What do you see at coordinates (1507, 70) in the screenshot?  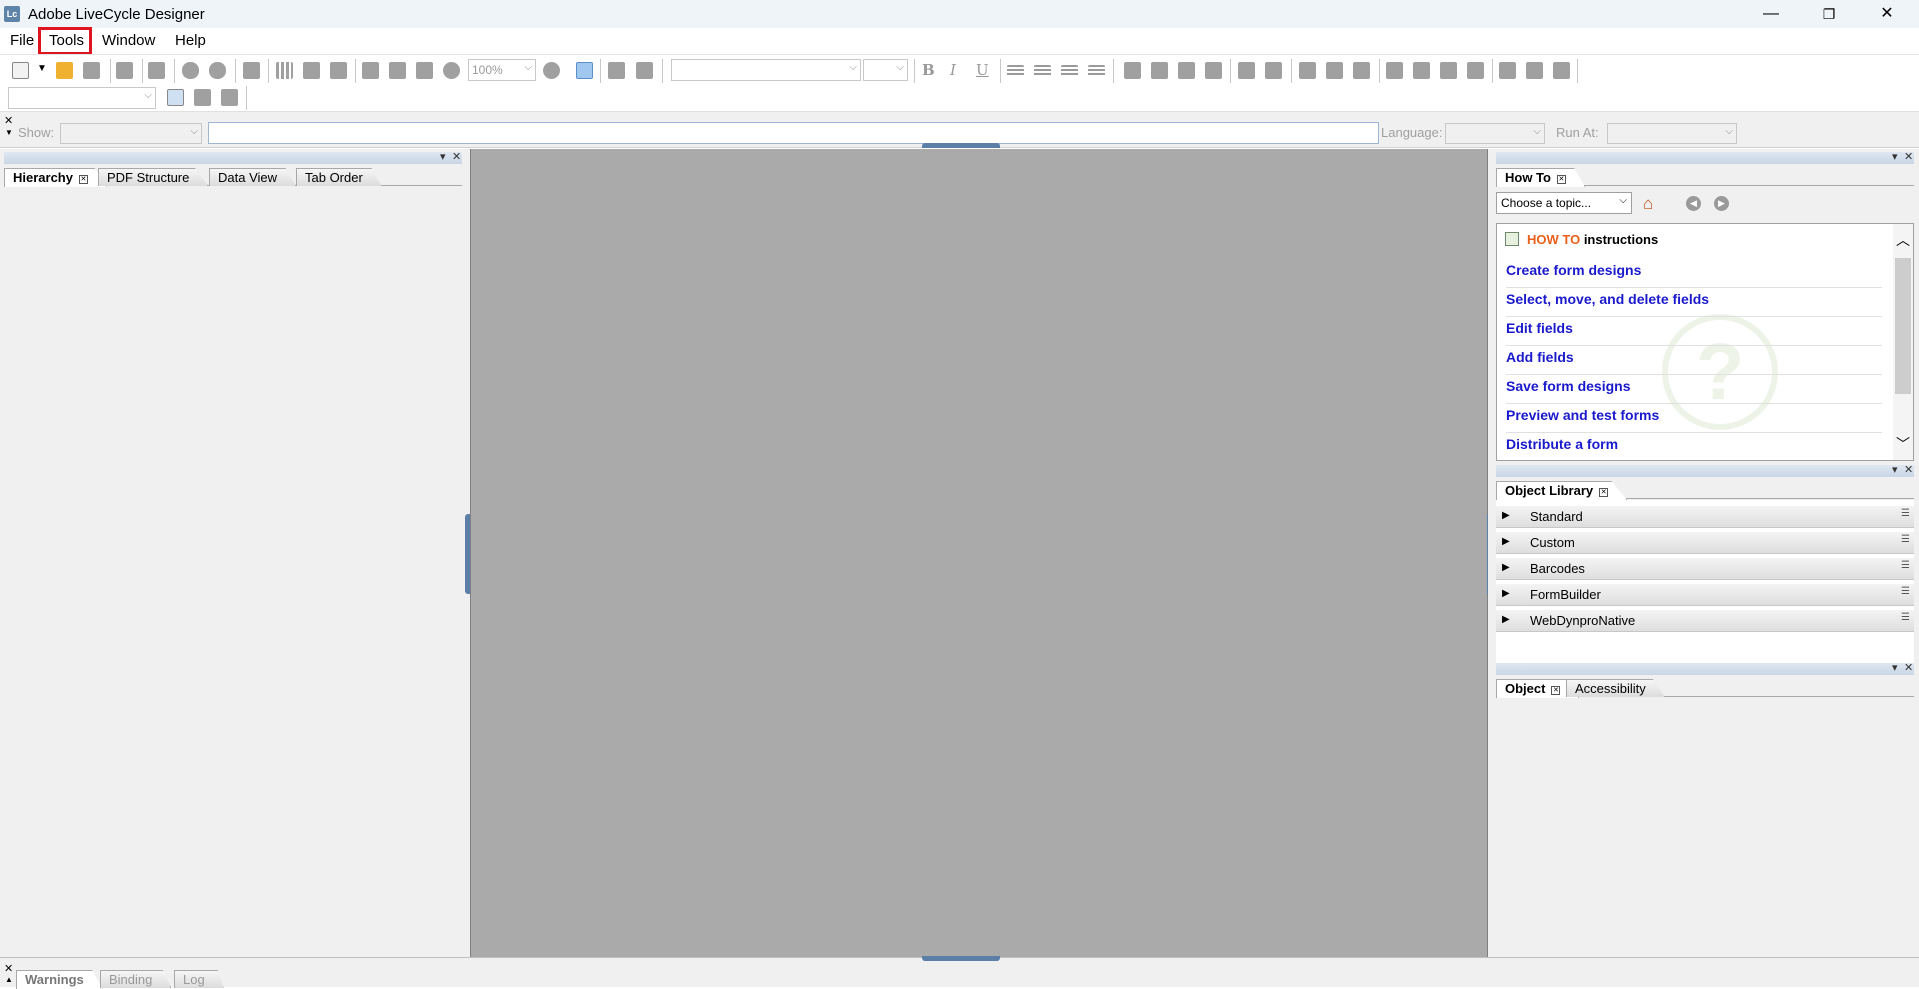 I see `group-icon` at bounding box center [1507, 70].